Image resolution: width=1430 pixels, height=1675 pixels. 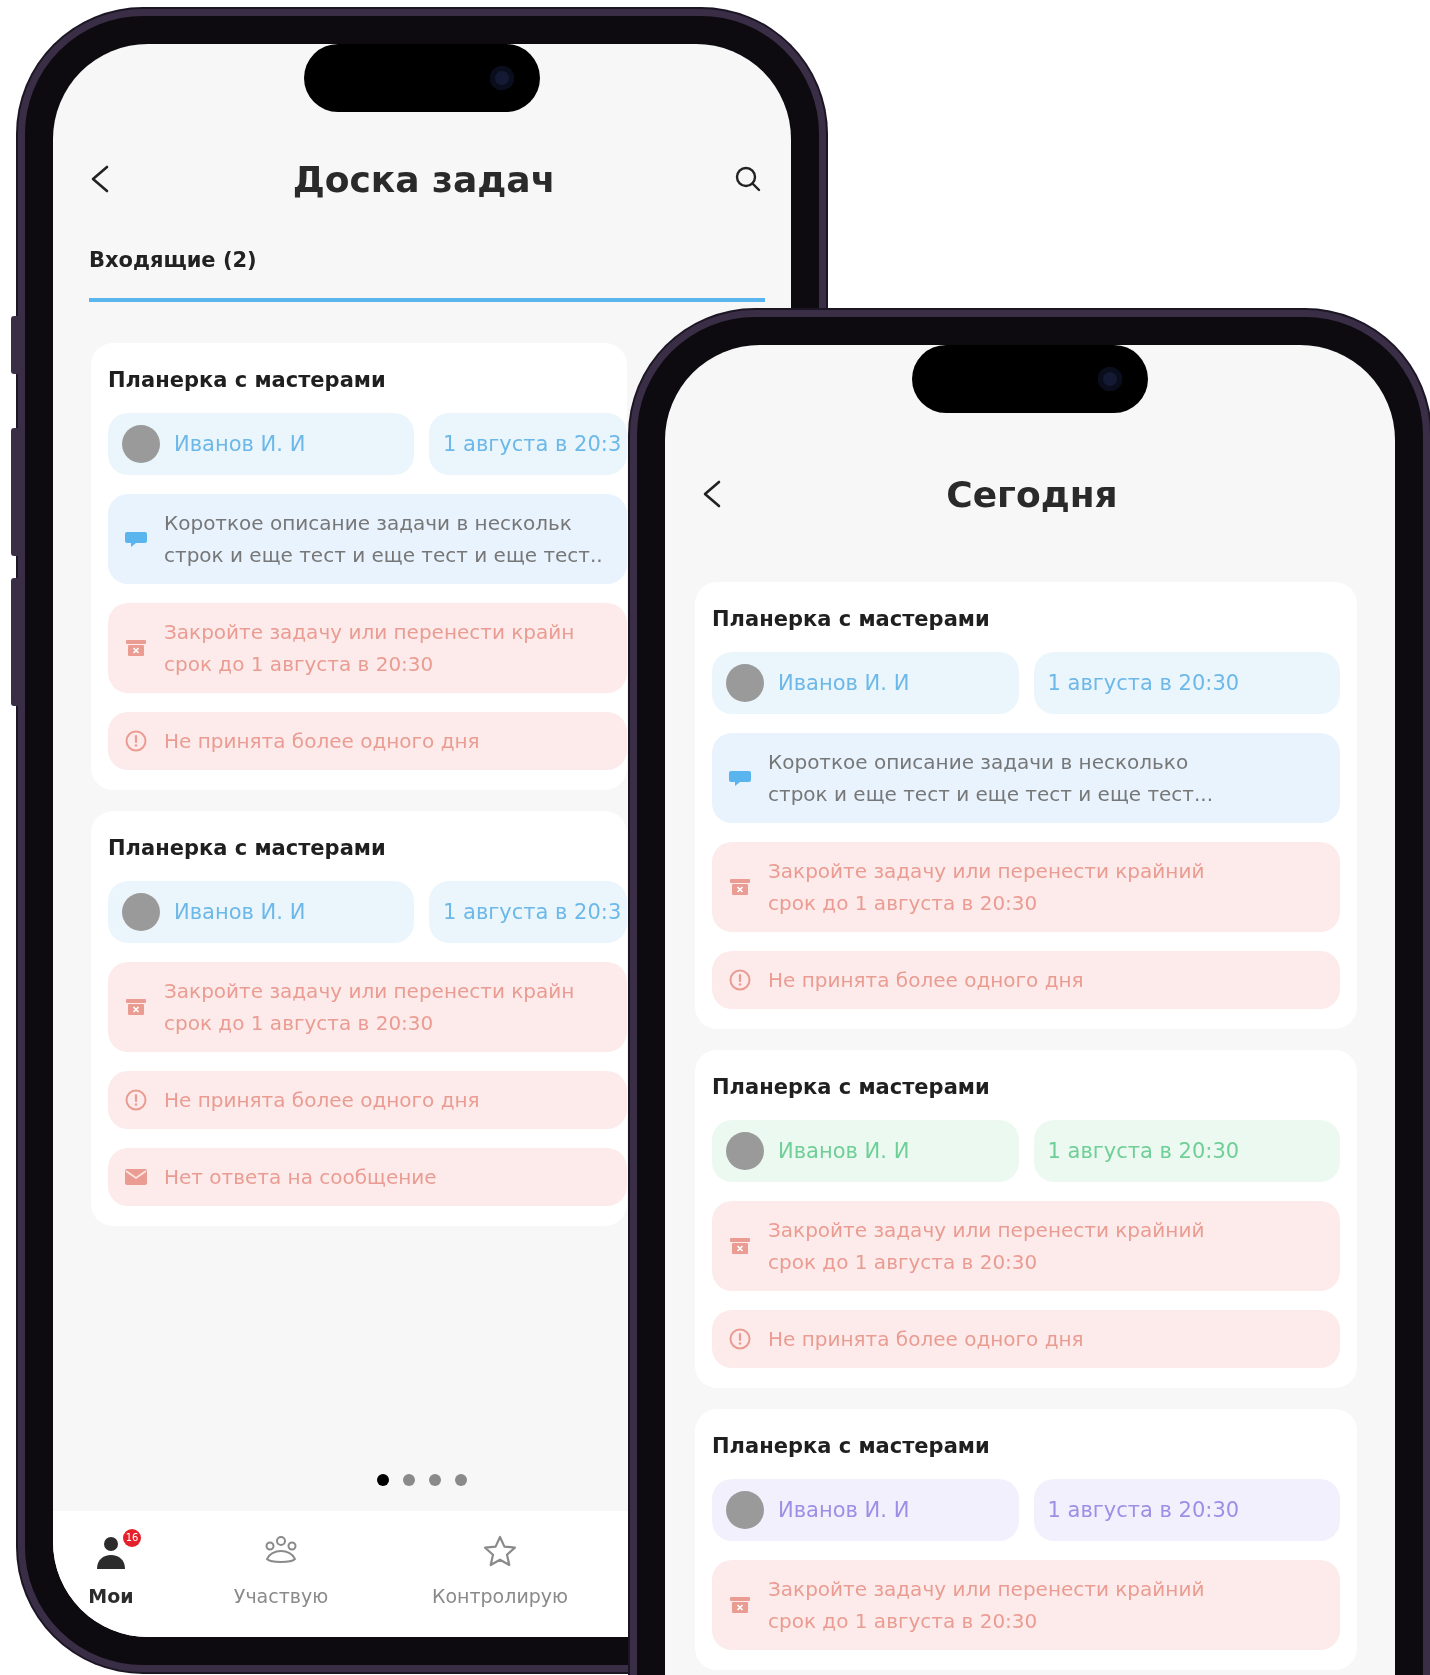 What do you see at coordinates (500, 1596) in the screenshot?
I see `nav-label: Контролирую` at bounding box center [500, 1596].